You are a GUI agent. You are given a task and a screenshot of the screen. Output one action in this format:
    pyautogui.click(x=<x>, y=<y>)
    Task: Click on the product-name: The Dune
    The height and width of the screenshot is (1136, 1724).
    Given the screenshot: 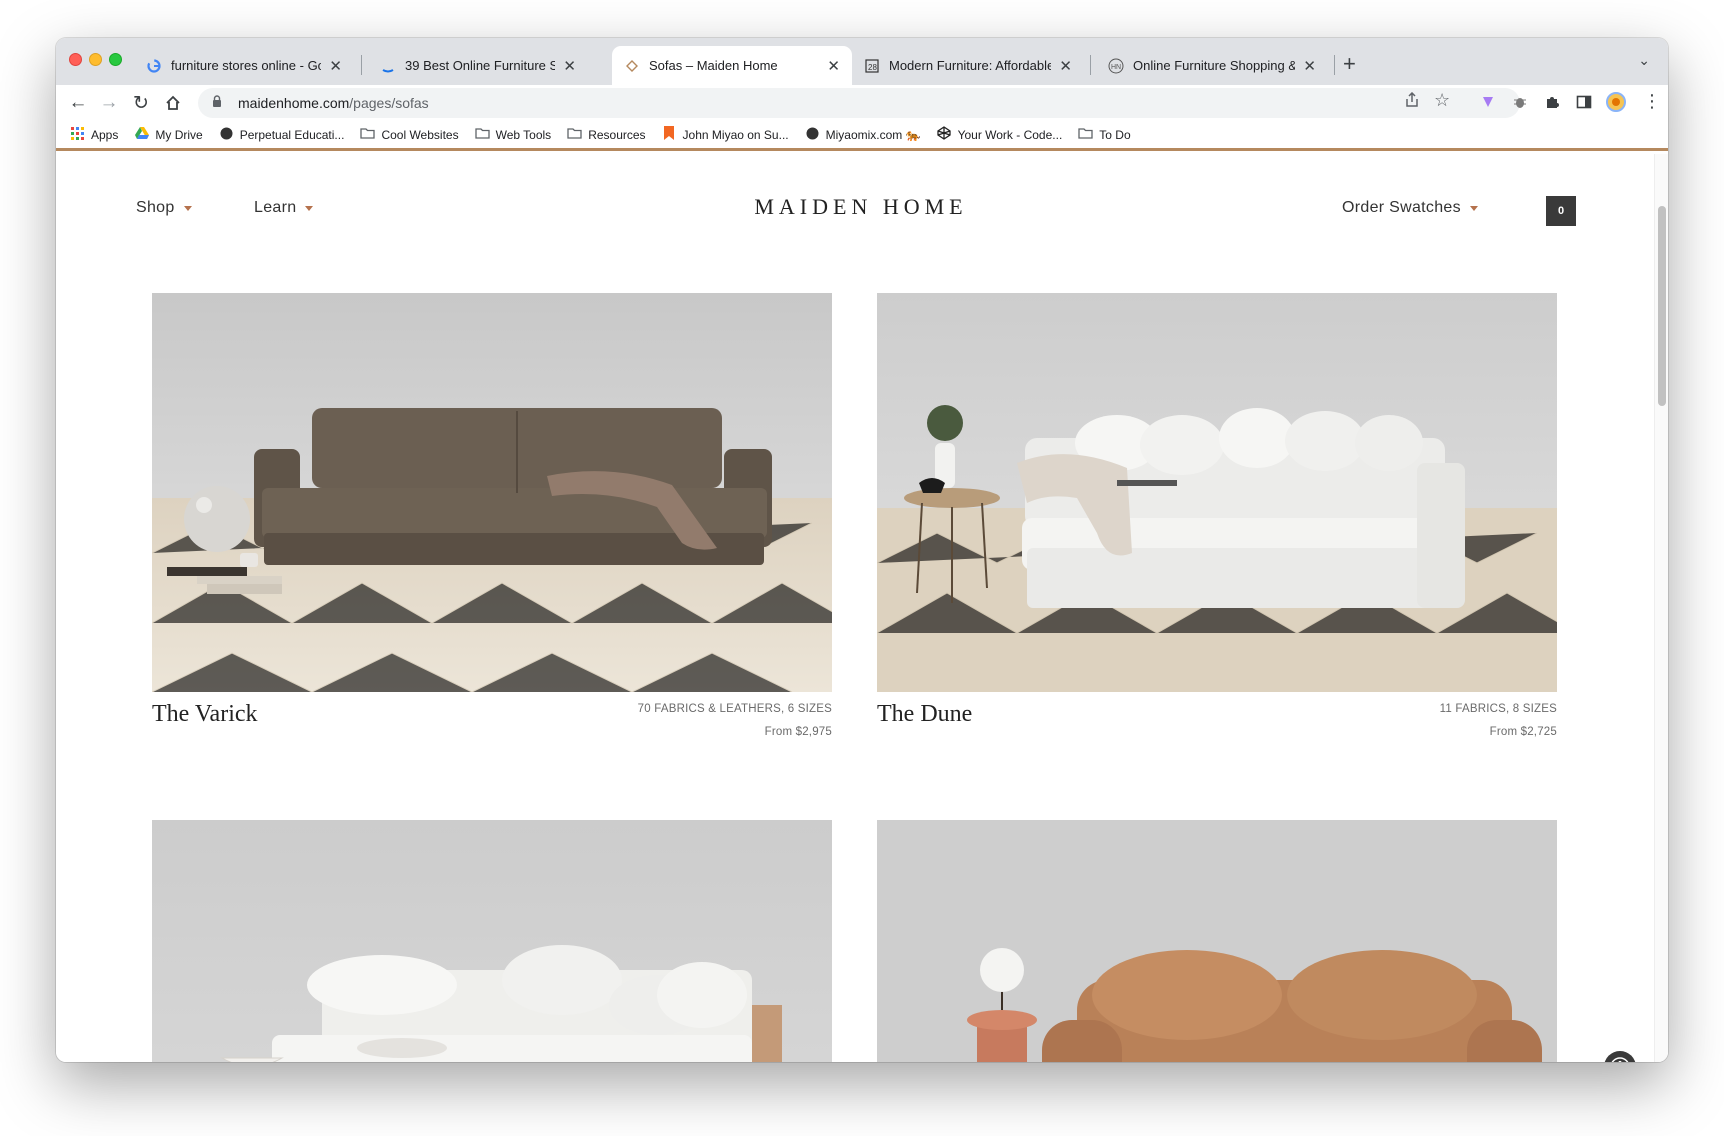 What is the action you would take?
    pyautogui.click(x=924, y=714)
    